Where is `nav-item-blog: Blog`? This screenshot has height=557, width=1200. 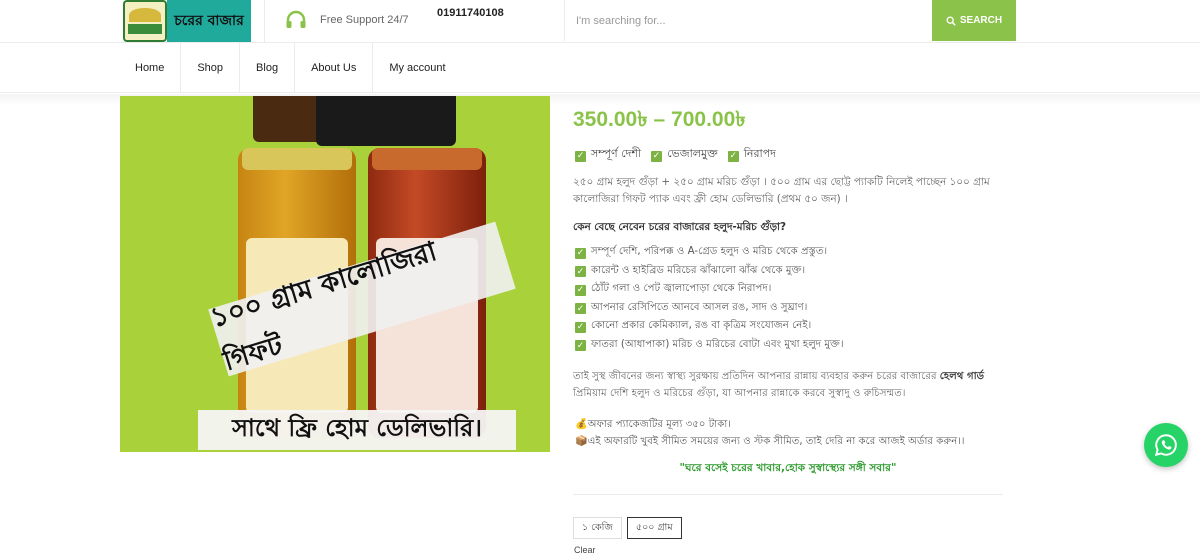 nav-item-blog: Blog is located at coordinates (268, 68).